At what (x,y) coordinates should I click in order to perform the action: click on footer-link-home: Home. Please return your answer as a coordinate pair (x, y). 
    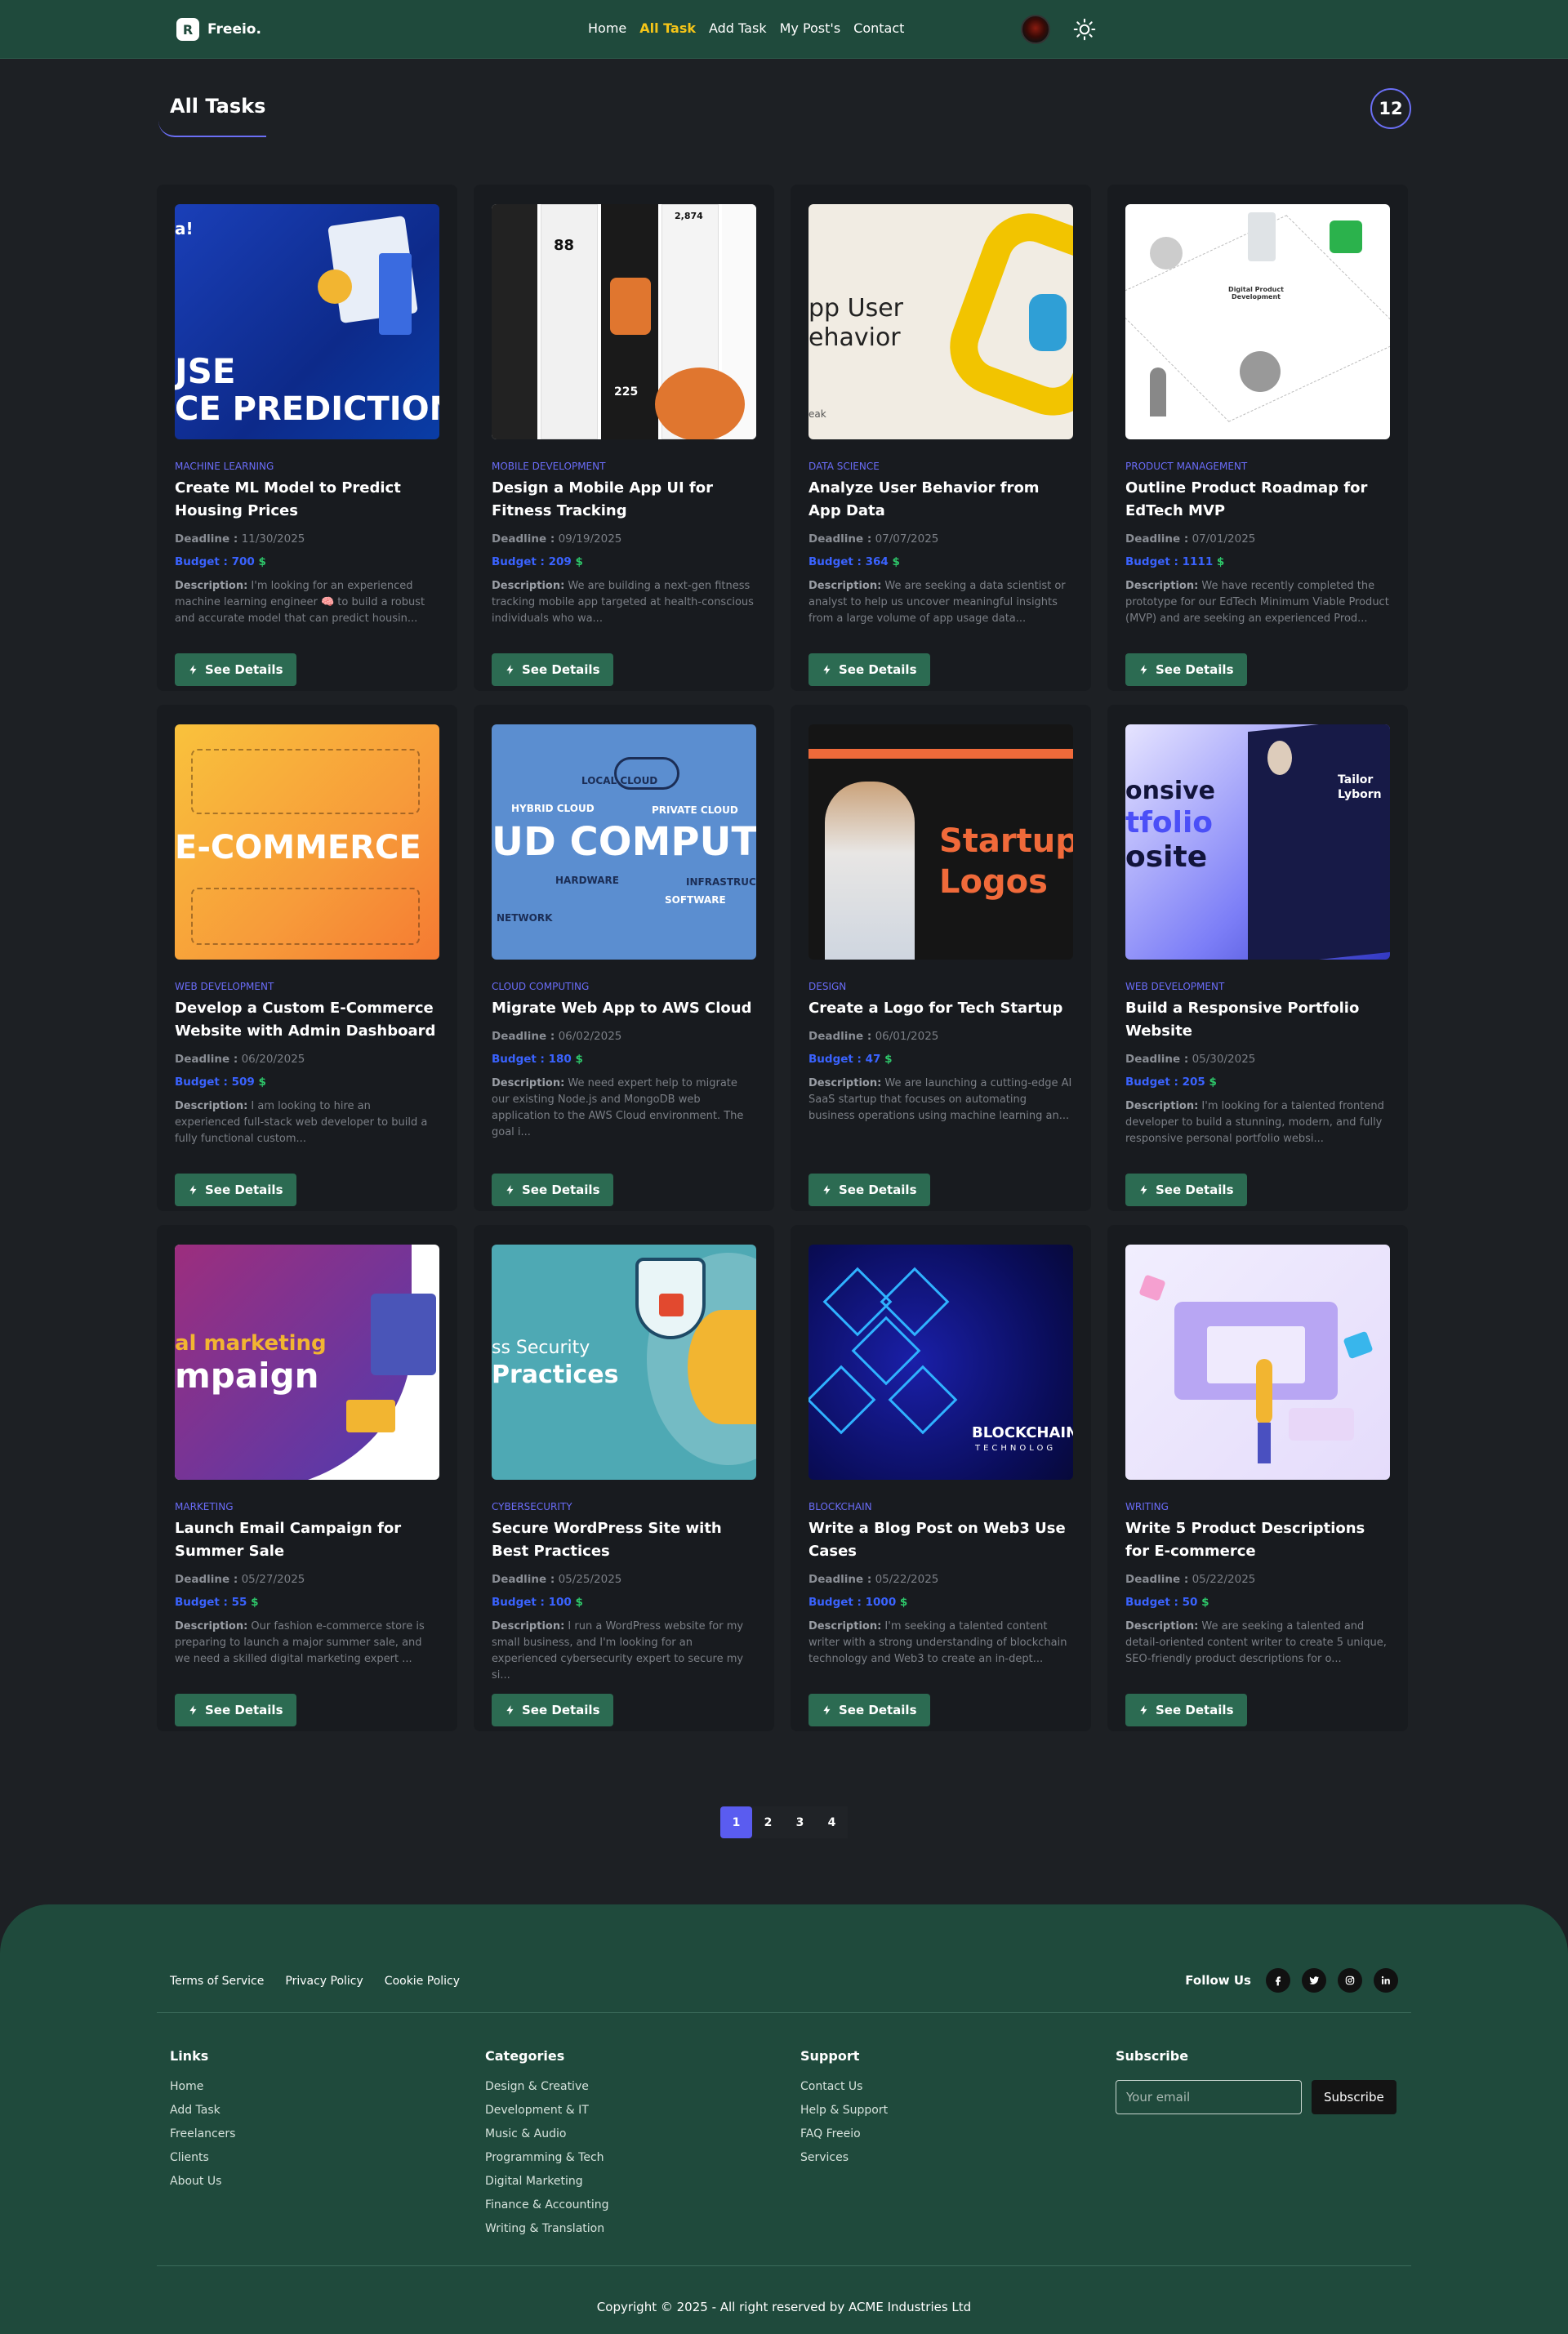
    Looking at the image, I should click on (202, 2086).